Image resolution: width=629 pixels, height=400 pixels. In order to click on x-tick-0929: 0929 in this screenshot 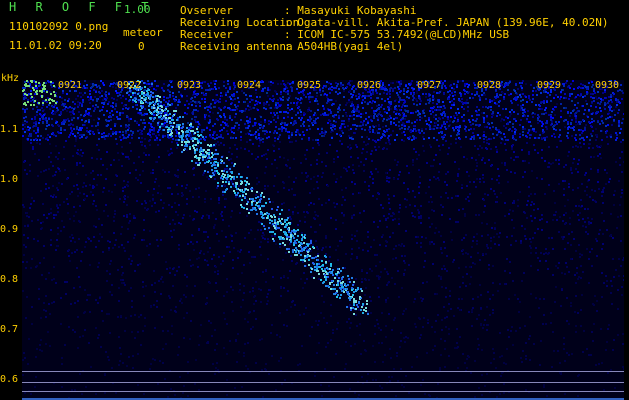, I will do `click(549, 85)`.